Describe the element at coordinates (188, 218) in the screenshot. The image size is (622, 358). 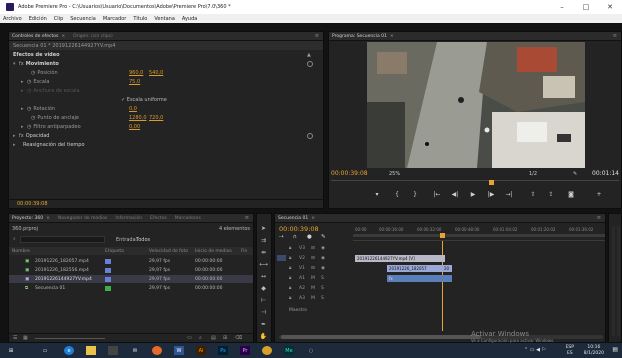
I see `tab-markers: Marcadores` at that location.